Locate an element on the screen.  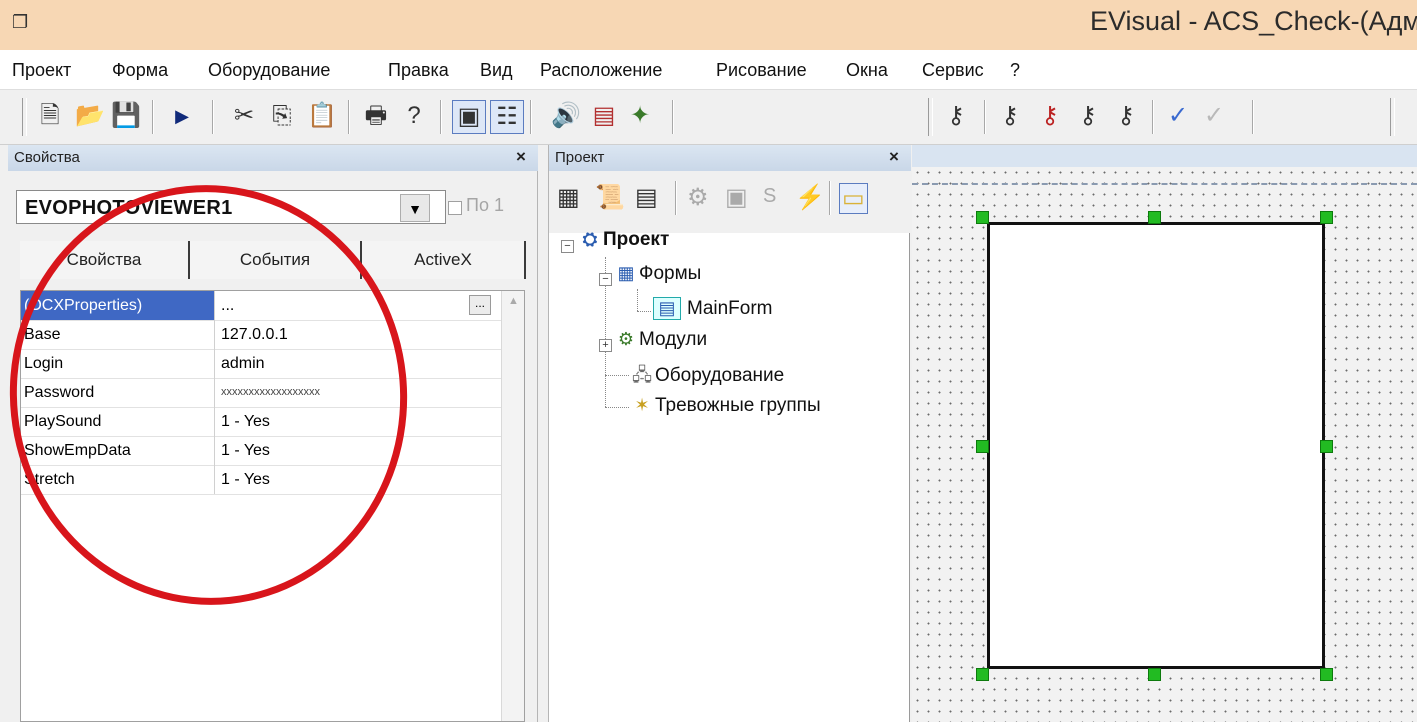
key-icon: ⚷ is located at coordinates (956, 116).